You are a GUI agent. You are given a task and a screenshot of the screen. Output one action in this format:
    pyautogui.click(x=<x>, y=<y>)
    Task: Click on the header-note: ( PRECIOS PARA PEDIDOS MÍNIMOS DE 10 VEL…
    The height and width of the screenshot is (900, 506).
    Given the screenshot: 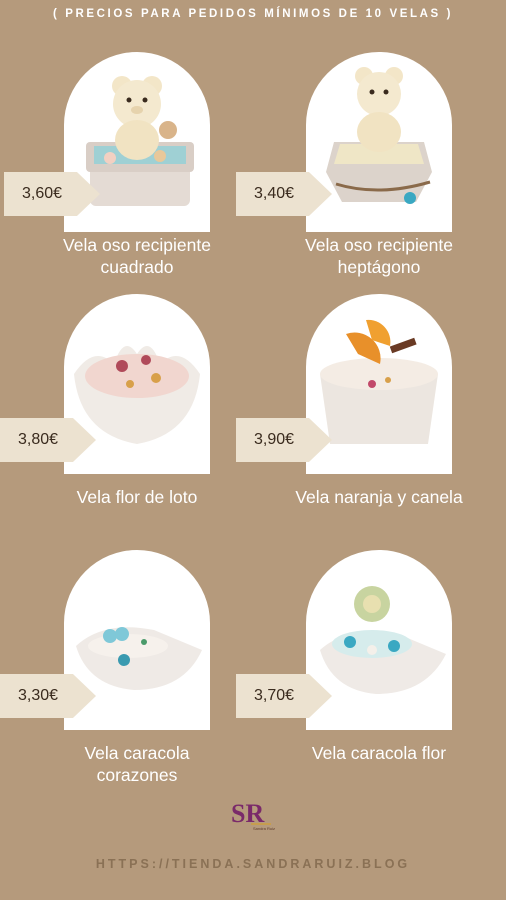 What is the action you would take?
    pyautogui.click(x=253, y=14)
    